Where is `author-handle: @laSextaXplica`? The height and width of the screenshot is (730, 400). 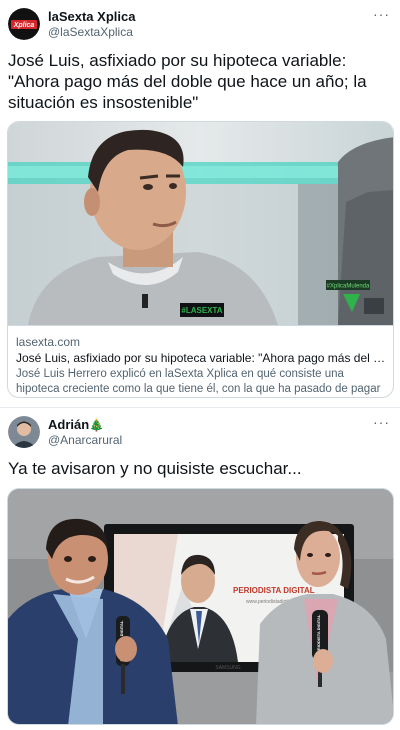 author-handle: @laSextaXplica is located at coordinates (90, 32).